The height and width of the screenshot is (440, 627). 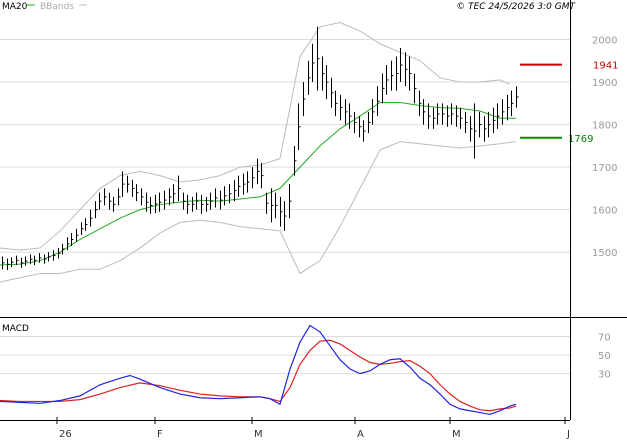 What do you see at coordinates (604, 338) in the screenshot?
I see `macd-ytick-label-70: 70` at bounding box center [604, 338].